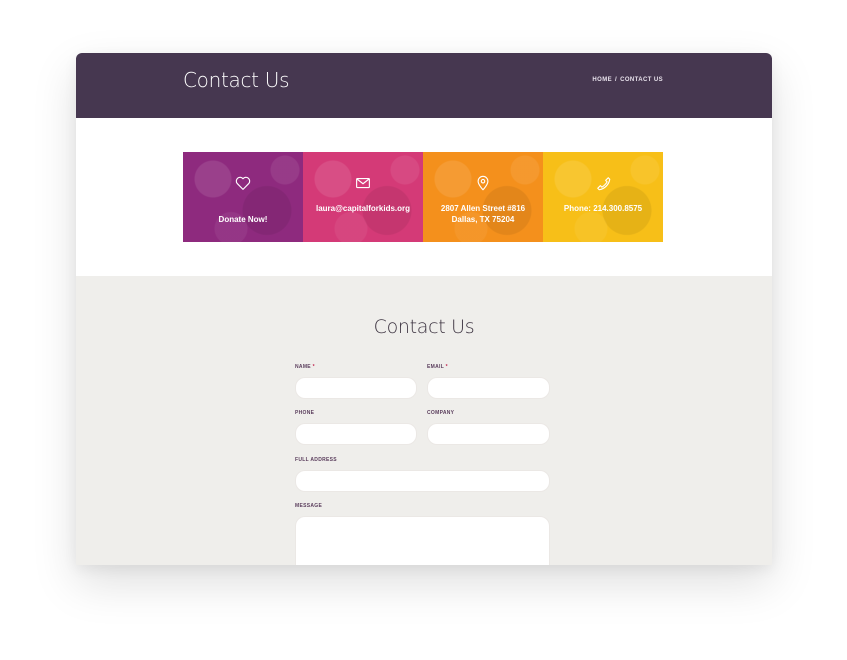 This screenshot has width=847, height=660. I want to click on email-label: EMAIL *, so click(437, 367).